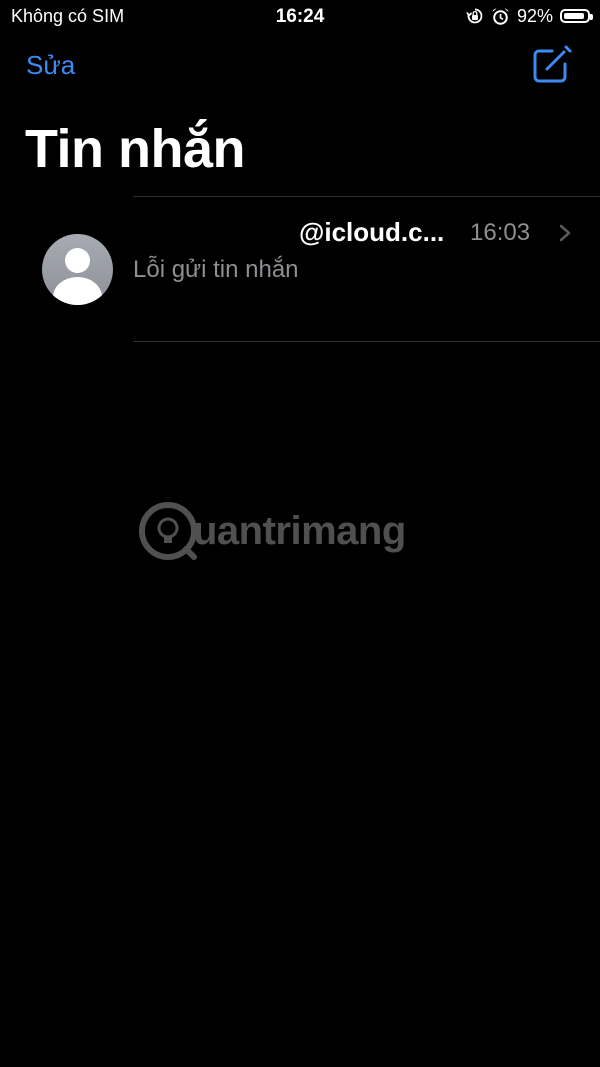 This screenshot has height=1067, width=600. Describe the element at coordinates (366, 341) in the screenshot. I see `divider-bottom` at that location.